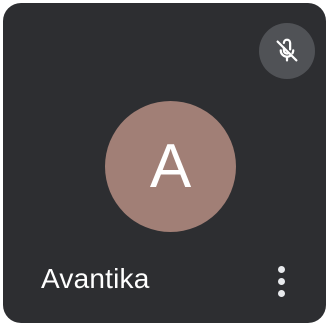  Describe the element at coordinates (95, 278) in the screenshot. I see `participant-name: Avantika` at that location.